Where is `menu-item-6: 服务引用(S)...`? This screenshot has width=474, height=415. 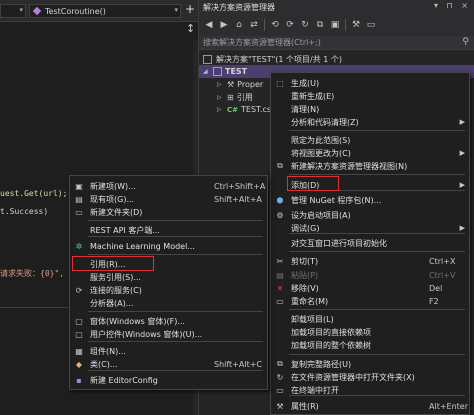 menu-item-6: 服务引用(S)... is located at coordinates (168, 277).